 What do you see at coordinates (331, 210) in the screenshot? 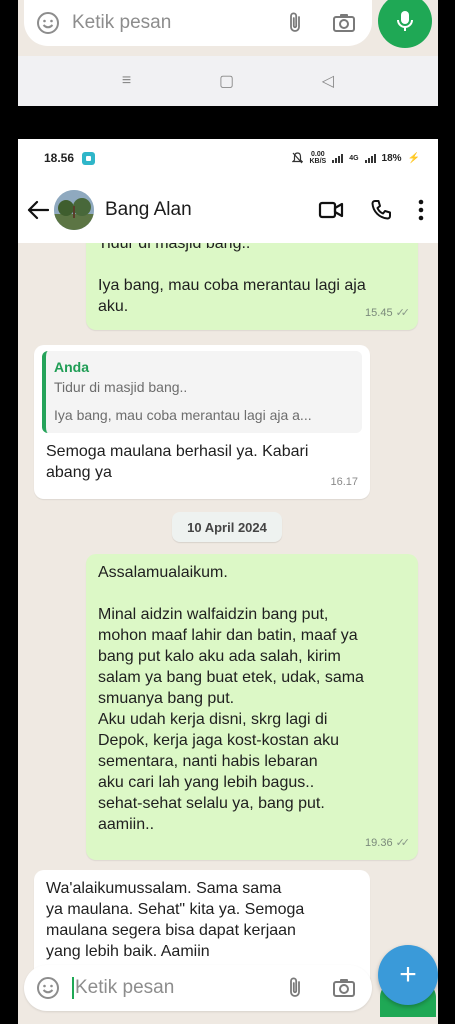
I see `video-call-icon` at bounding box center [331, 210].